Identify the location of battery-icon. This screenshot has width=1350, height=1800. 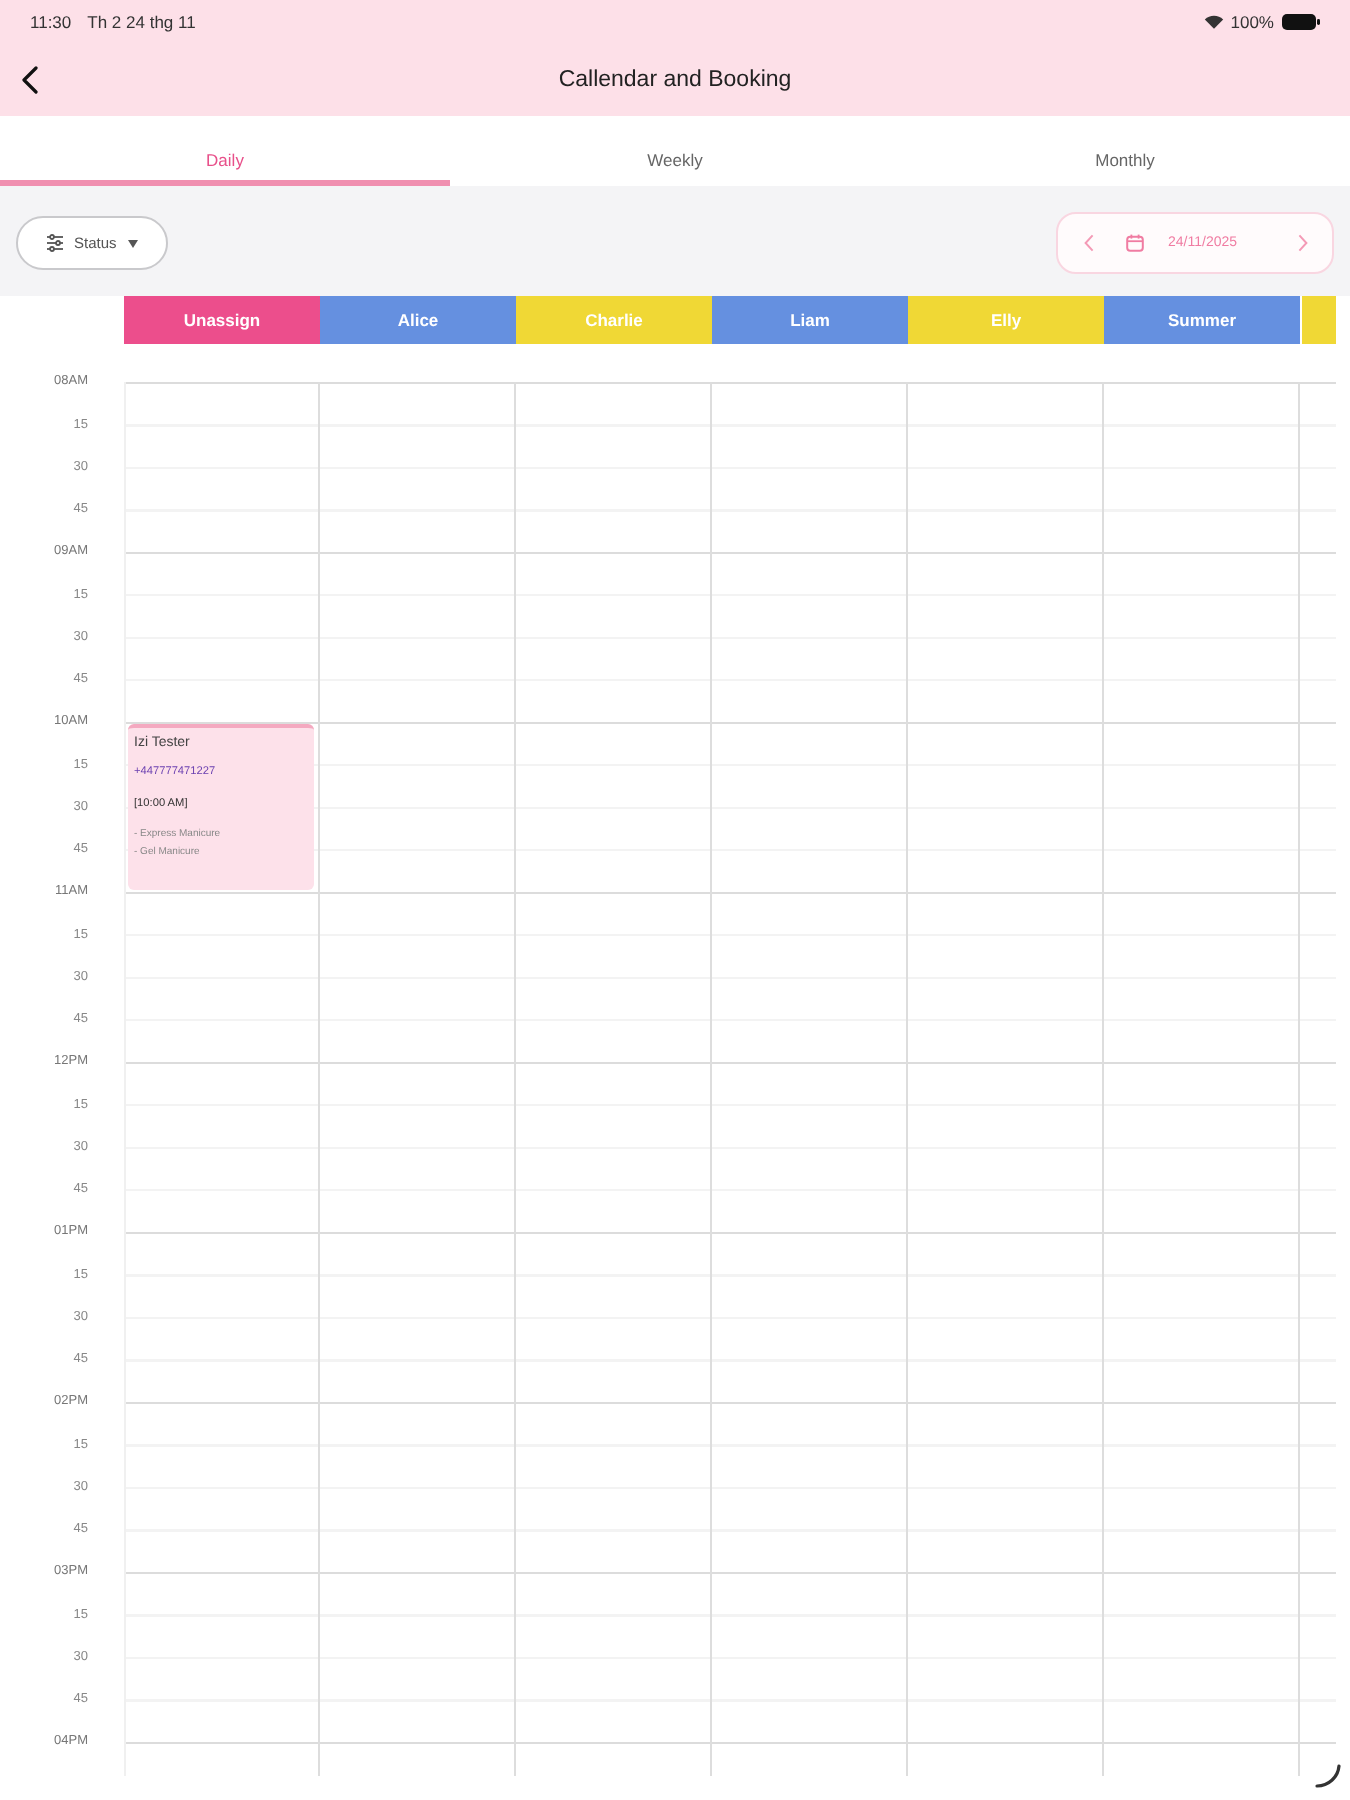
(1301, 22).